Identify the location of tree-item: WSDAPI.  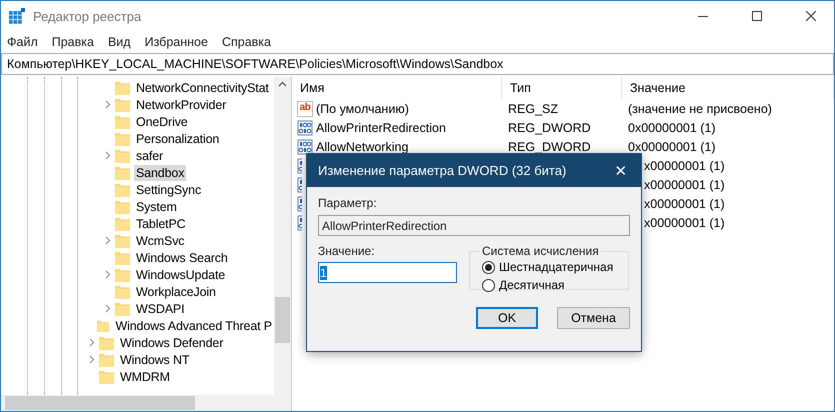
(160, 308).